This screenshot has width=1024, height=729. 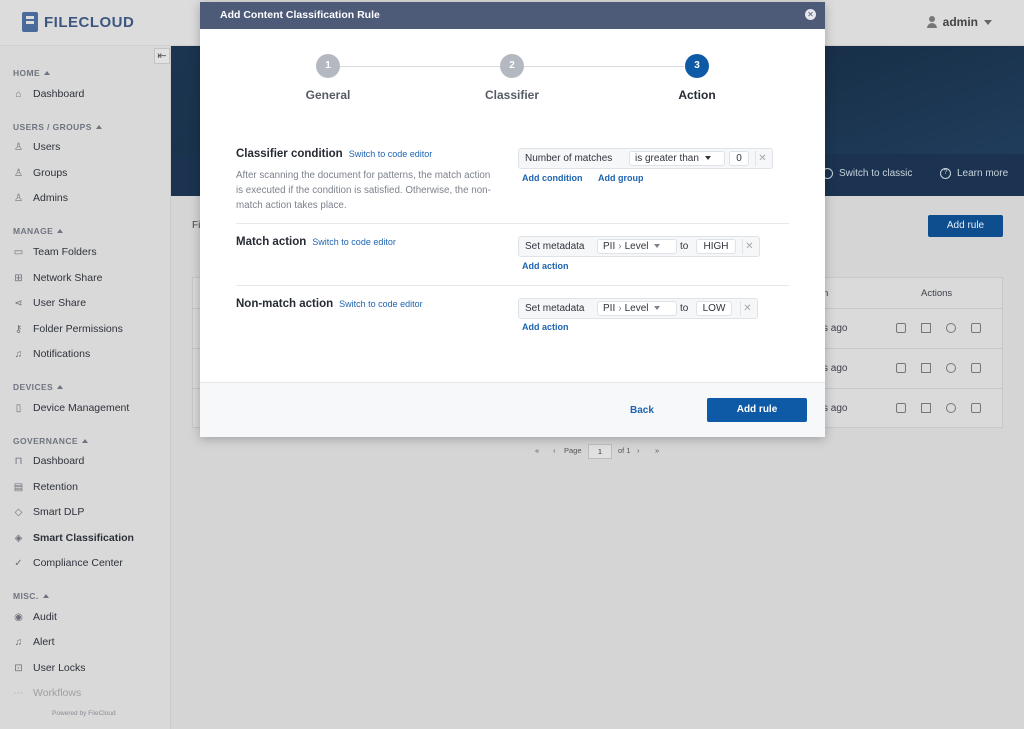 I want to click on prev-page-icon: ‹, so click(x=554, y=450).